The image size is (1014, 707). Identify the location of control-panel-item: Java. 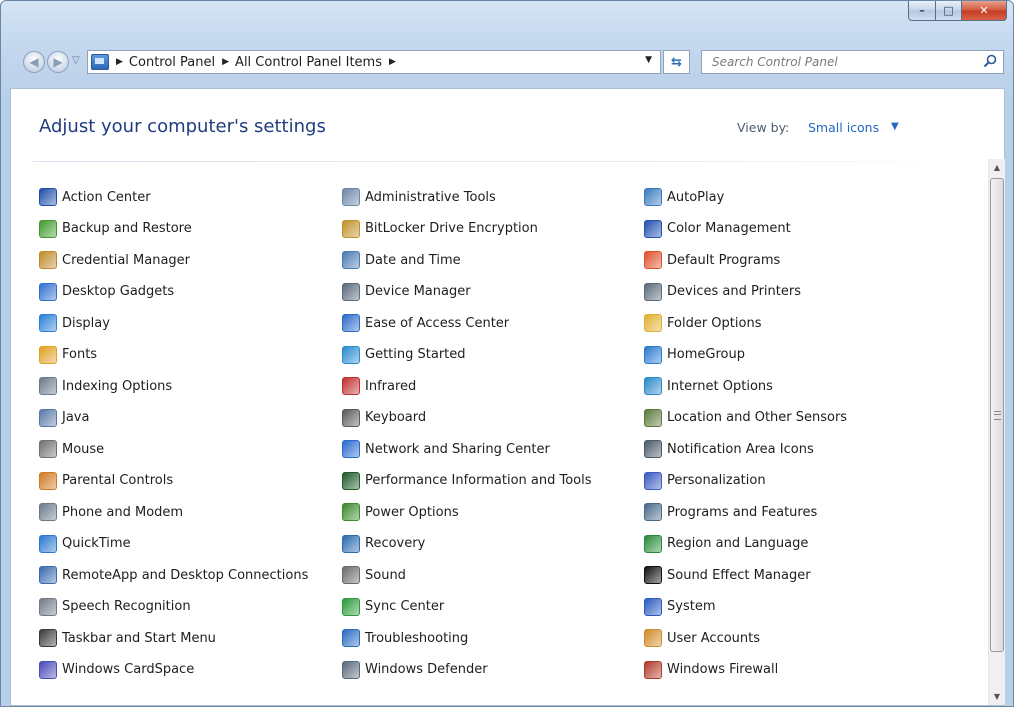
(64, 418).